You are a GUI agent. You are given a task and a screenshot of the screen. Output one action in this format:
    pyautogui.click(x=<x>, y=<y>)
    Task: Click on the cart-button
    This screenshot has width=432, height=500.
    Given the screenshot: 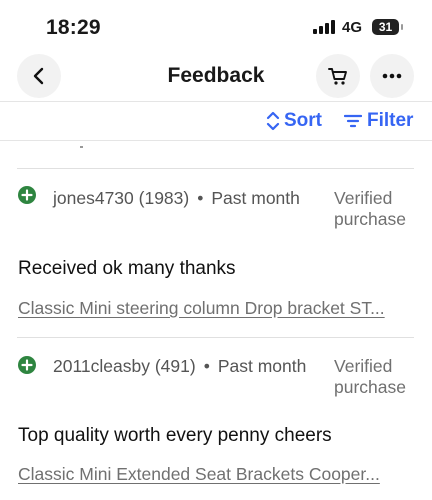 What is the action you would take?
    pyautogui.click(x=338, y=76)
    